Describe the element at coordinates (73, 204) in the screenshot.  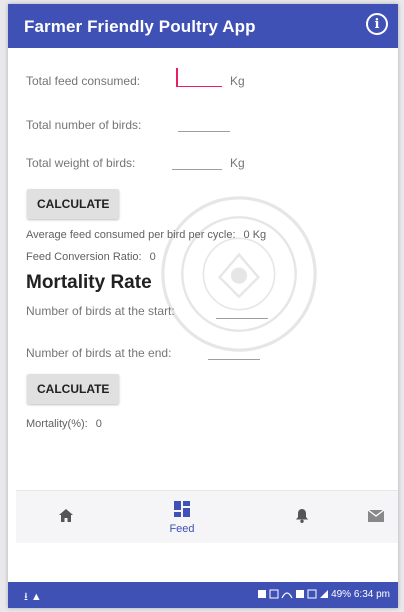
I see `calculate-feed-button: CALCULATE` at that location.